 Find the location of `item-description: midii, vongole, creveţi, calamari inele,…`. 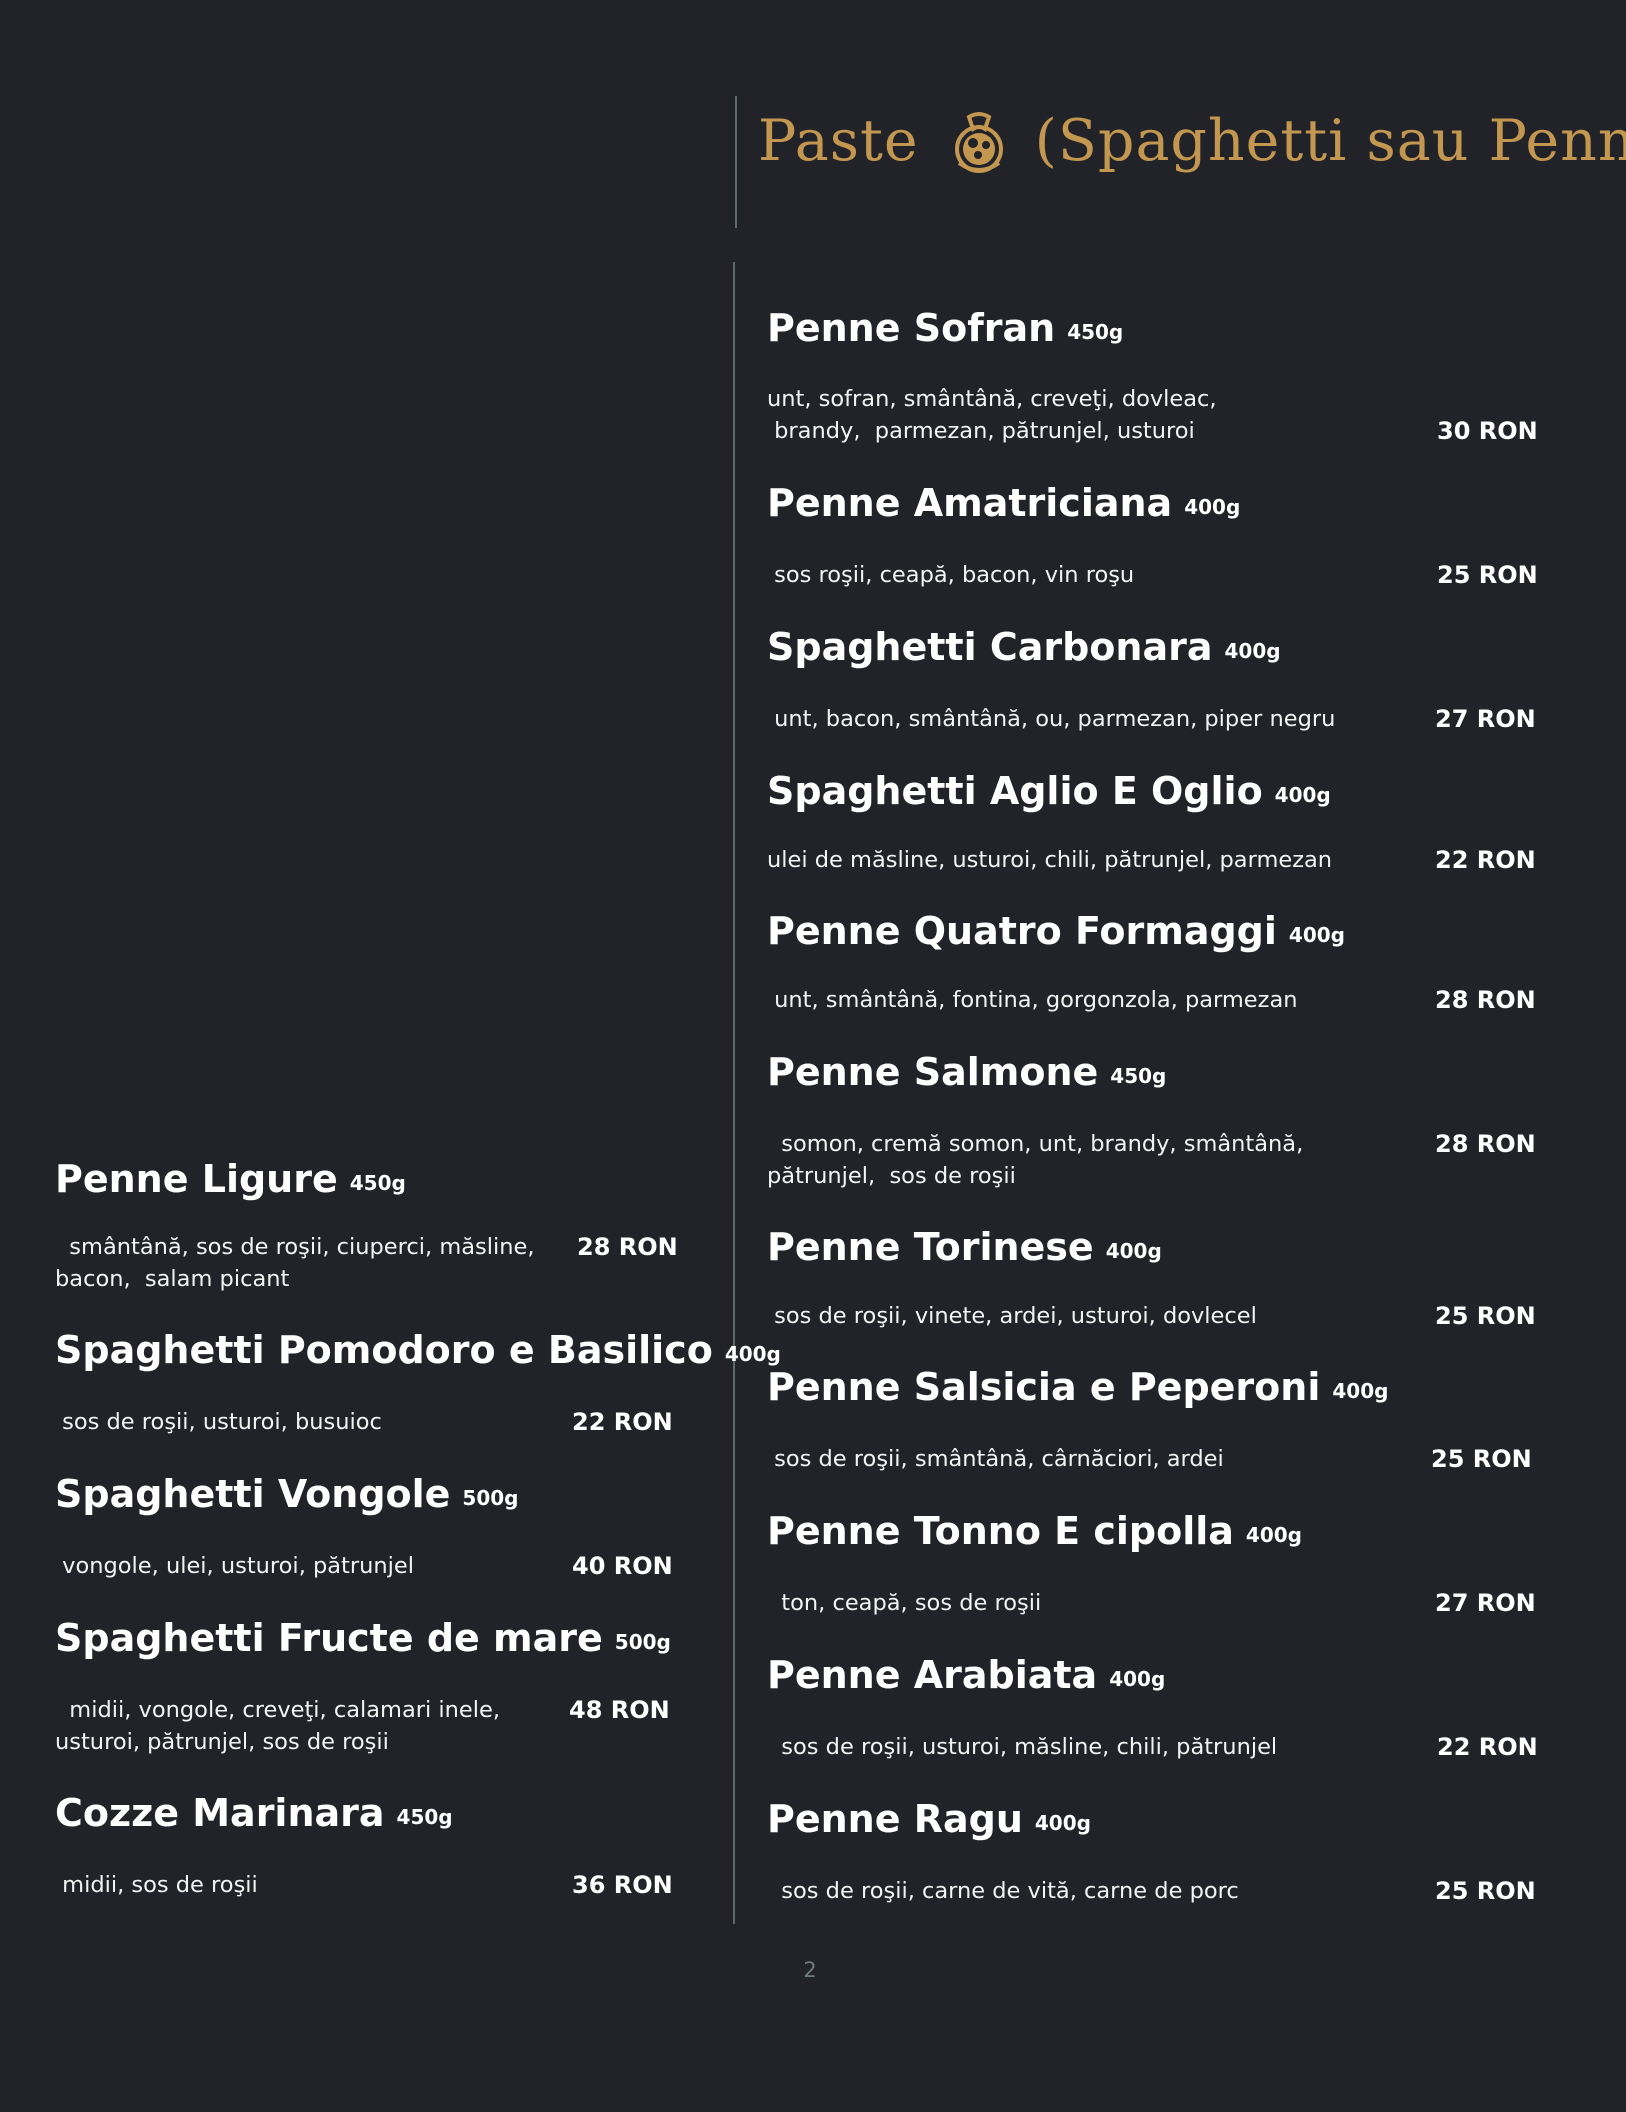

item-description: midii, vongole, creveţi, calamari inele,… is located at coordinates (278, 1726).